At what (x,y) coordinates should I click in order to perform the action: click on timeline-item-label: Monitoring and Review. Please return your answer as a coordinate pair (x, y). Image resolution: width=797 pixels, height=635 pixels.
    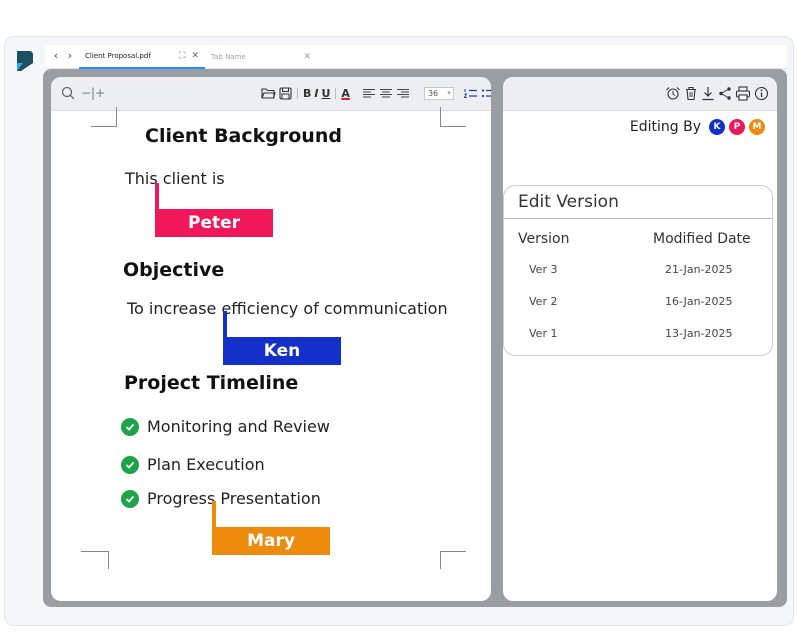
    Looking at the image, I should click on (238, 426).